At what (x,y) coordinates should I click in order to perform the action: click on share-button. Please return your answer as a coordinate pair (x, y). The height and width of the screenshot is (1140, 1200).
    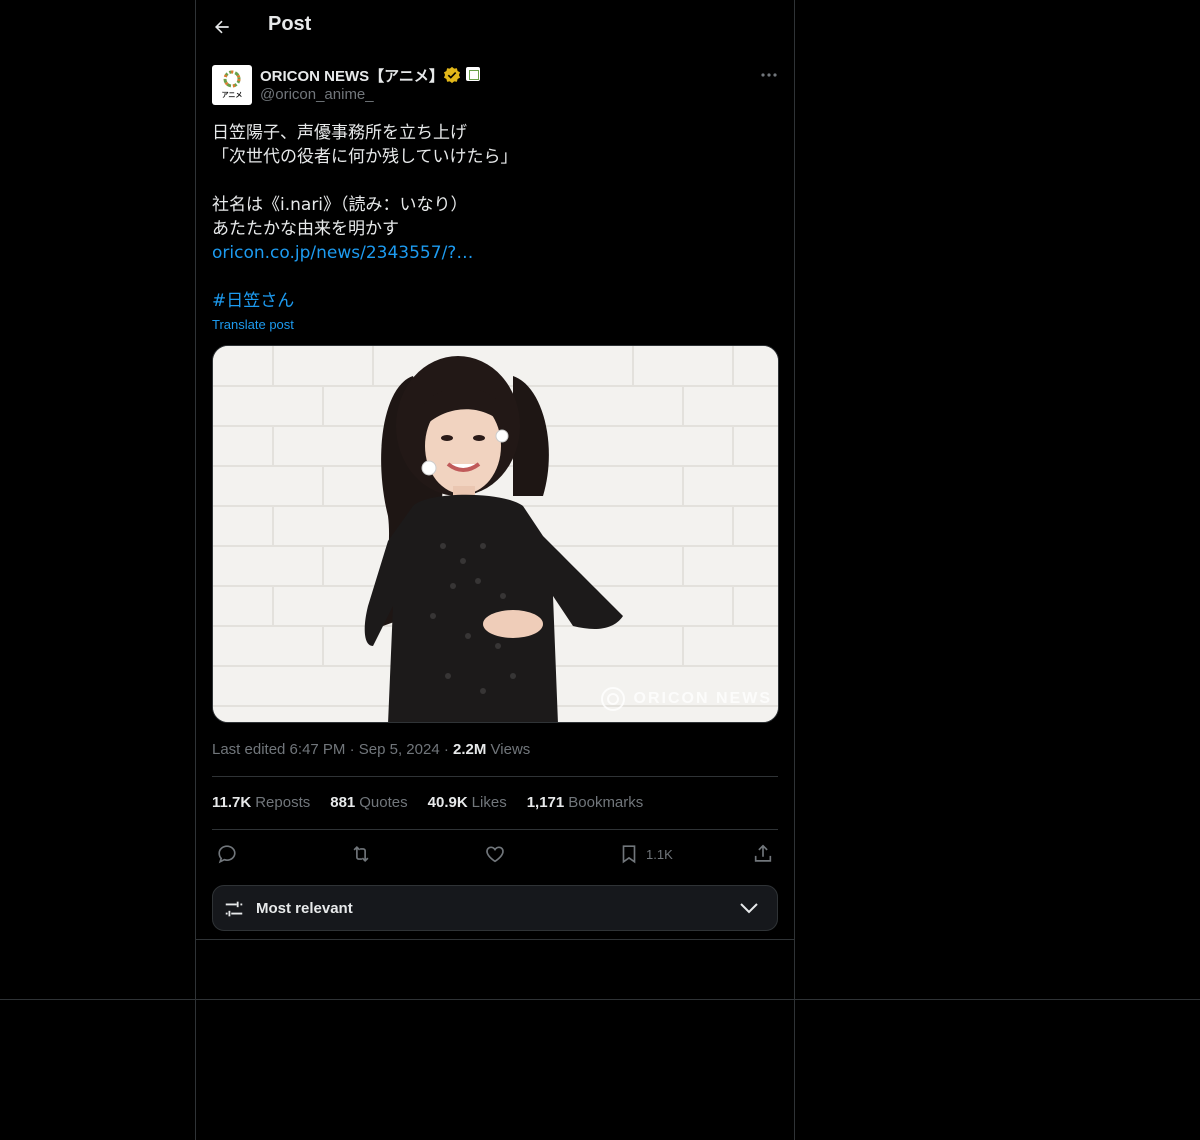
    Looking at the image, I should click on (763, 854).